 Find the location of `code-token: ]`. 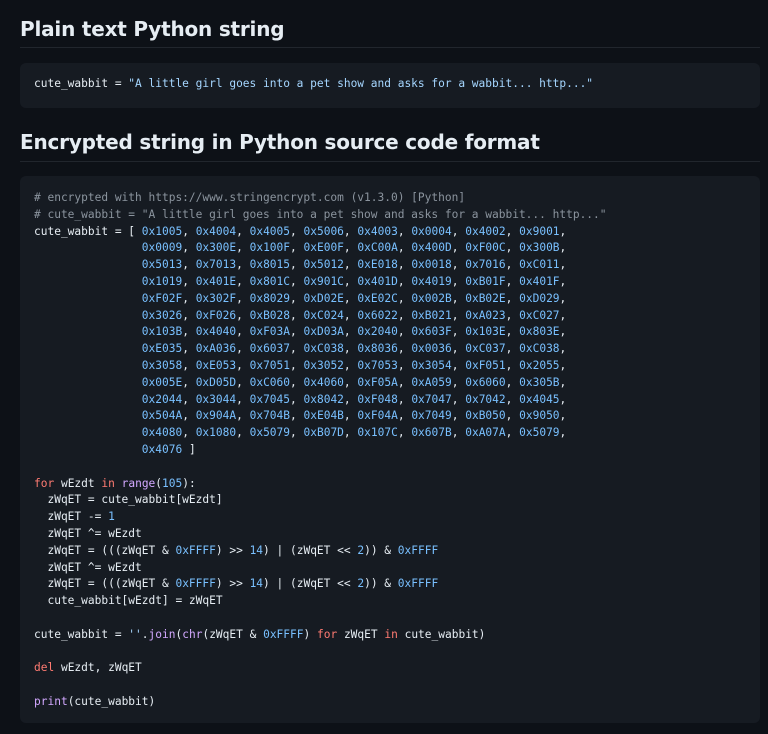

code-token: ] is located at coordinates (189, 449).